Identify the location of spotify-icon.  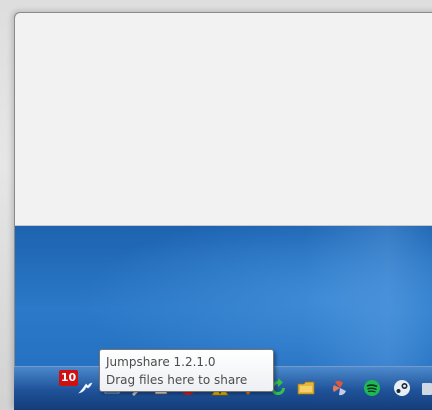
(372, 388).